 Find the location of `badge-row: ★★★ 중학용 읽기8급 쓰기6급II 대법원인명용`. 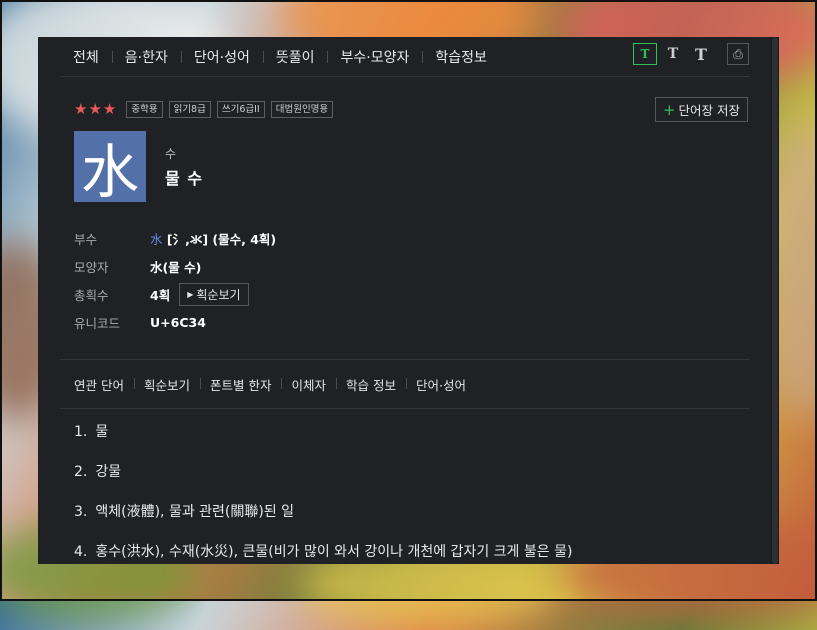

badge-row: ★★★ 중학용 읽기8급 쓰기6급II 대법원인명용 is located at coordinates (204, 109).